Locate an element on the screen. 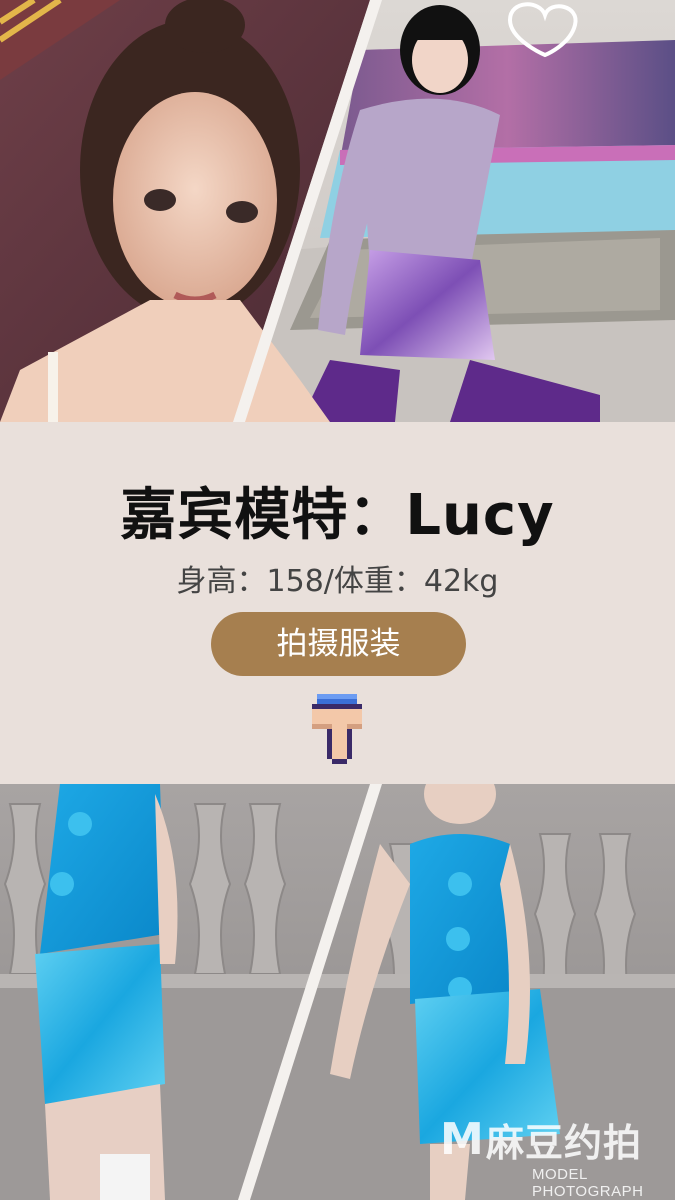  pointing-hand-down-icon is located at coordinates (337, 729).